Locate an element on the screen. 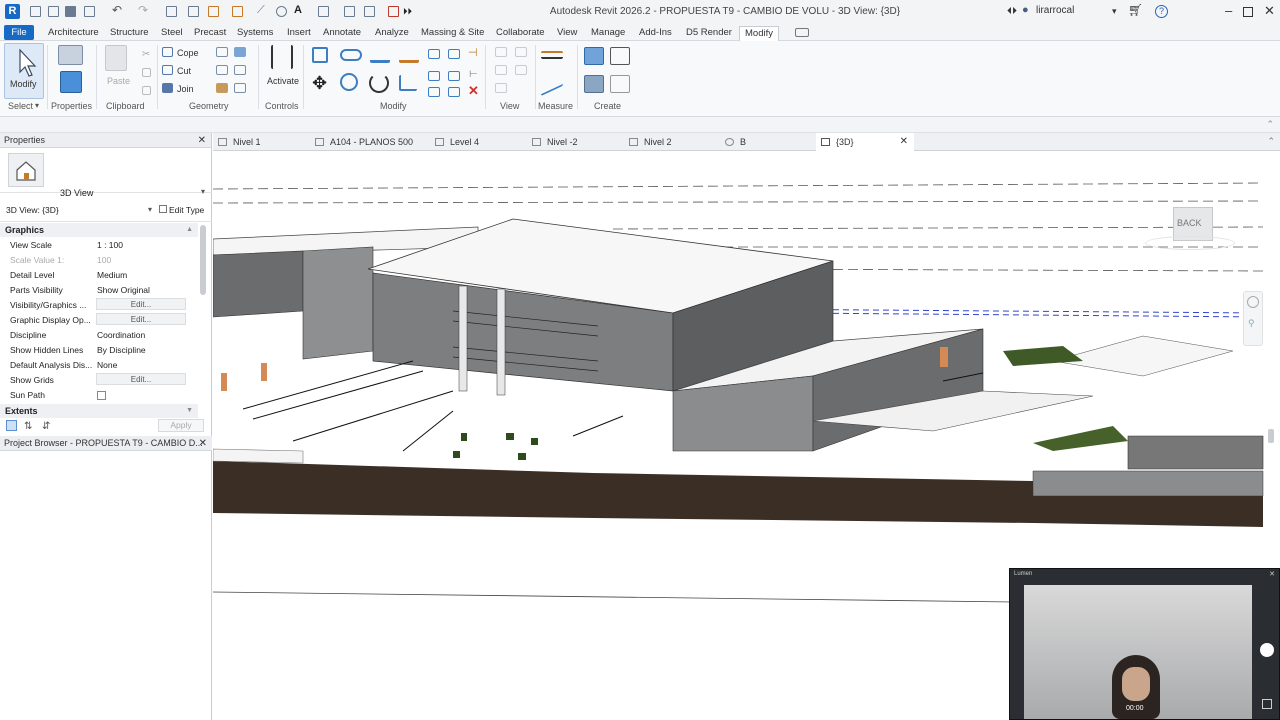  create-group-icon is located at coordinates (620, 56).